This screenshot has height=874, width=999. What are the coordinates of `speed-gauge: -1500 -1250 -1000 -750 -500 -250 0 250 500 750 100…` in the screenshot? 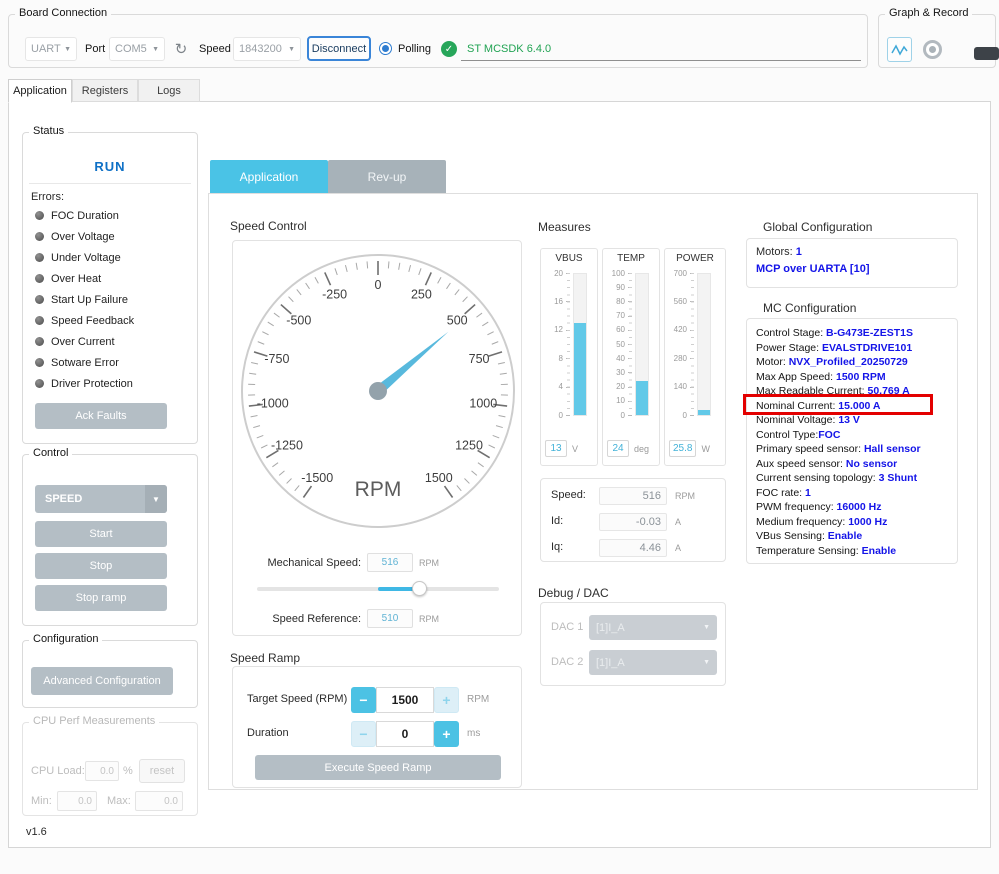 It's located at (378, 391).